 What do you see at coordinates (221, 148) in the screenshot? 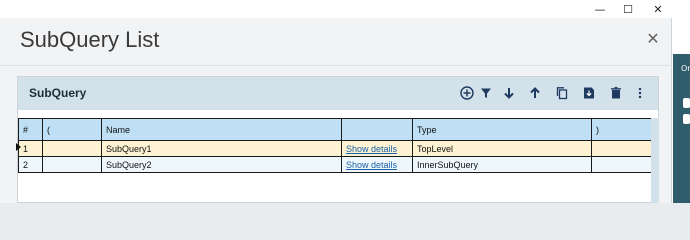
I see `name-cell: SubQuery1` at bounding box center [221, 148].